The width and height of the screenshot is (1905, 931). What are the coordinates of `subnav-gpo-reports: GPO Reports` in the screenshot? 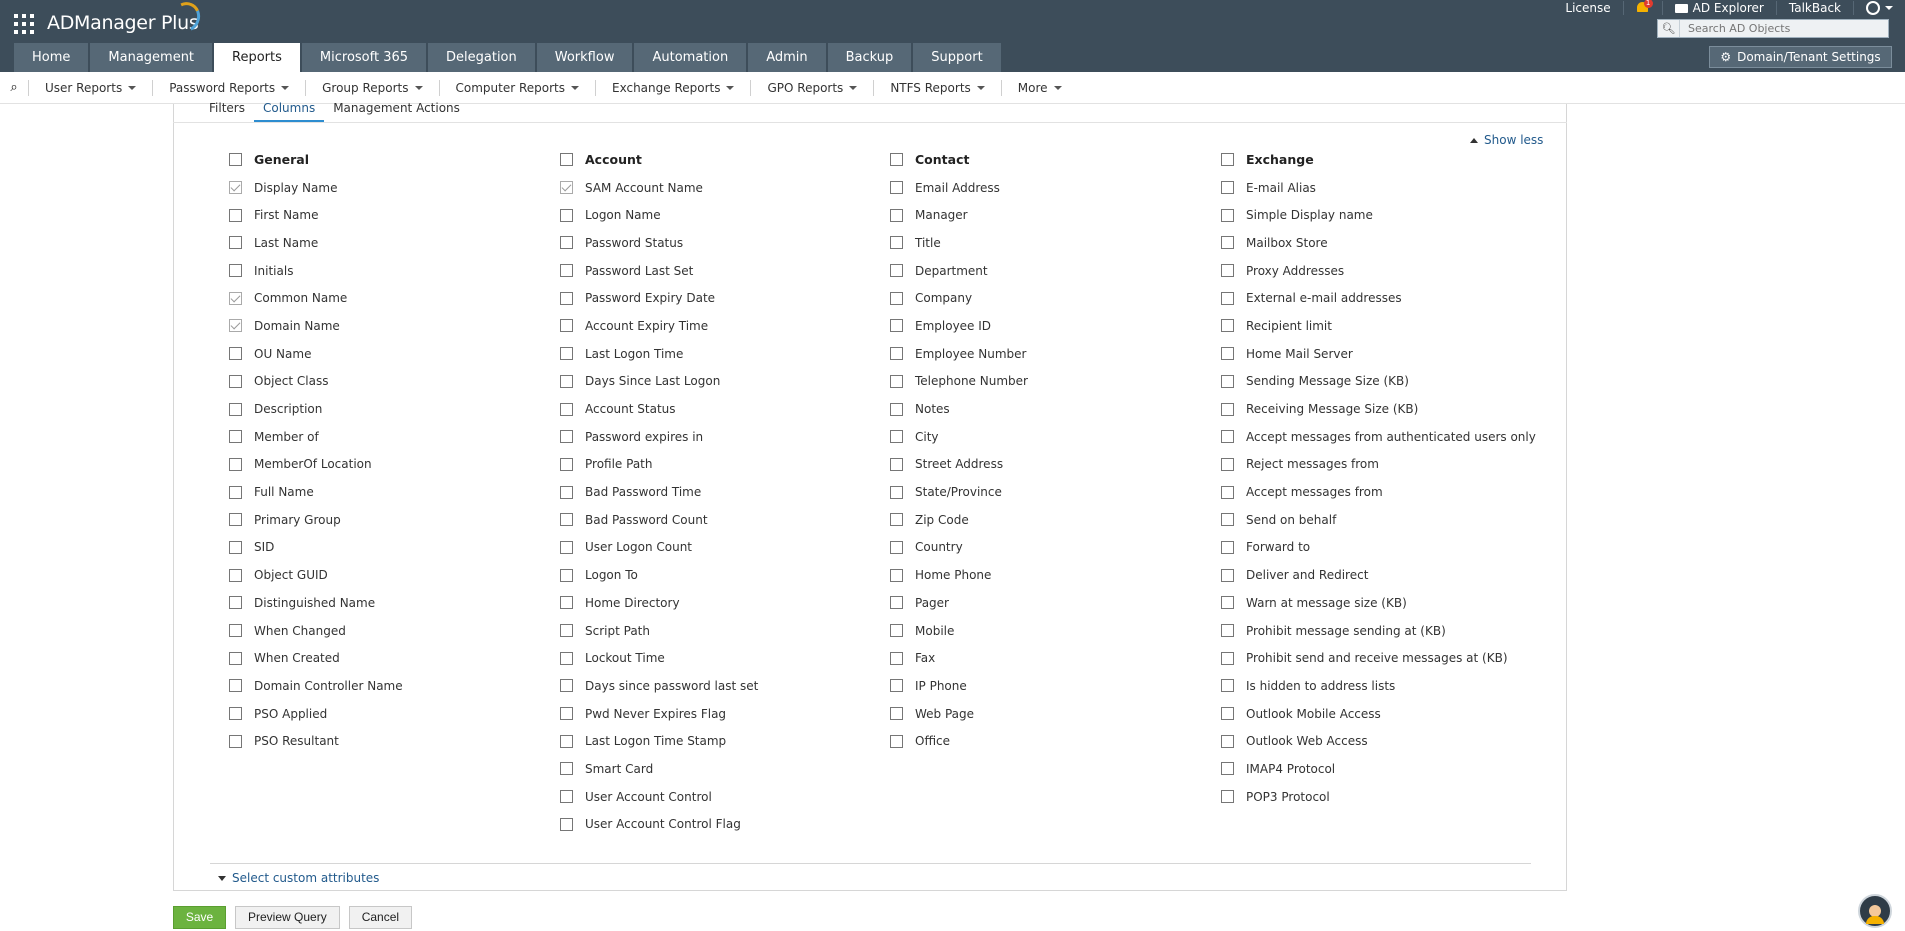 It's located at (811, 87).